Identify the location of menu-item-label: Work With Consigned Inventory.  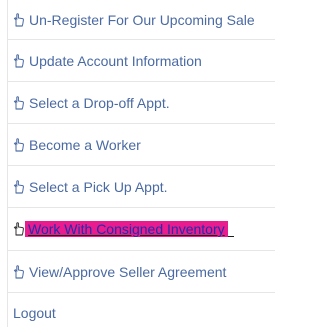
(126, 229).